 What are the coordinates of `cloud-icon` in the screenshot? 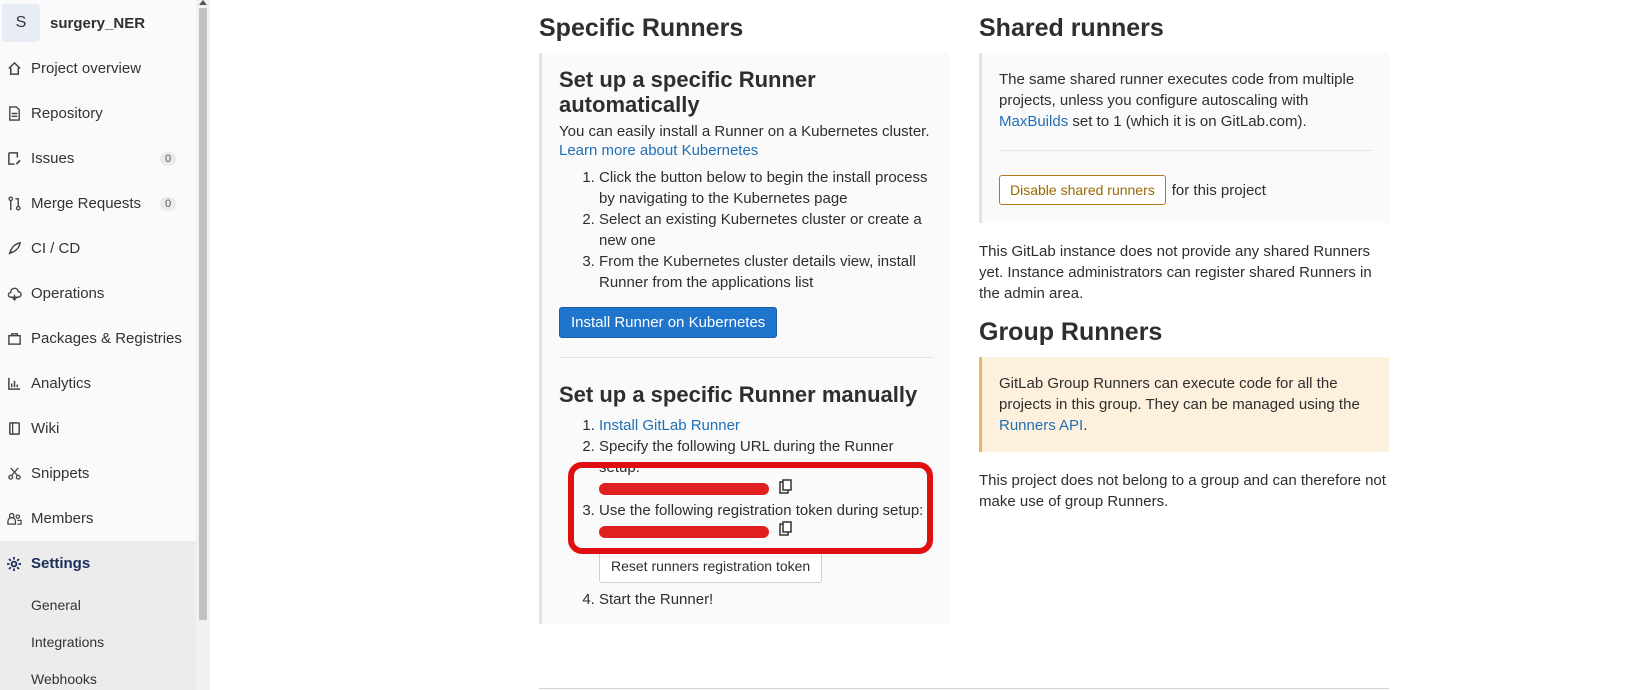 It's located at (14, 294).